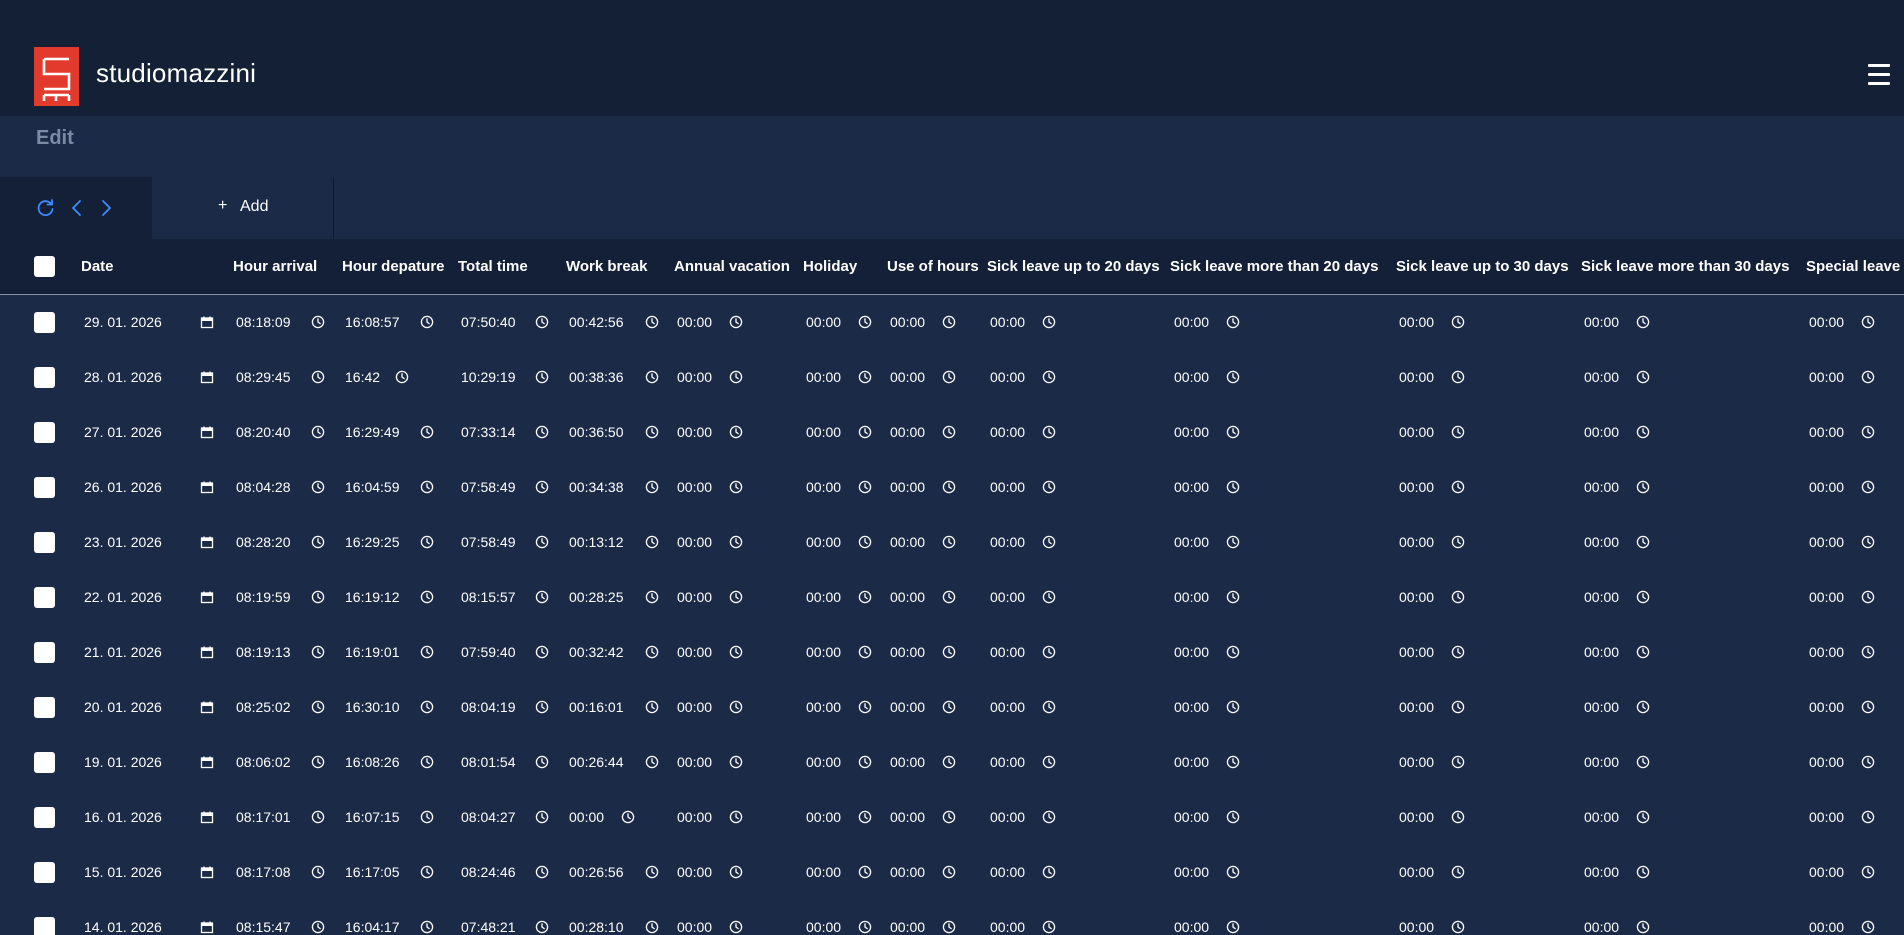 This screenshot has height=935, width=1904. Describe the element at coordinates (1073, 266) in the screenshot. I see `column-header: Sick leave up to 20 days` at that location.